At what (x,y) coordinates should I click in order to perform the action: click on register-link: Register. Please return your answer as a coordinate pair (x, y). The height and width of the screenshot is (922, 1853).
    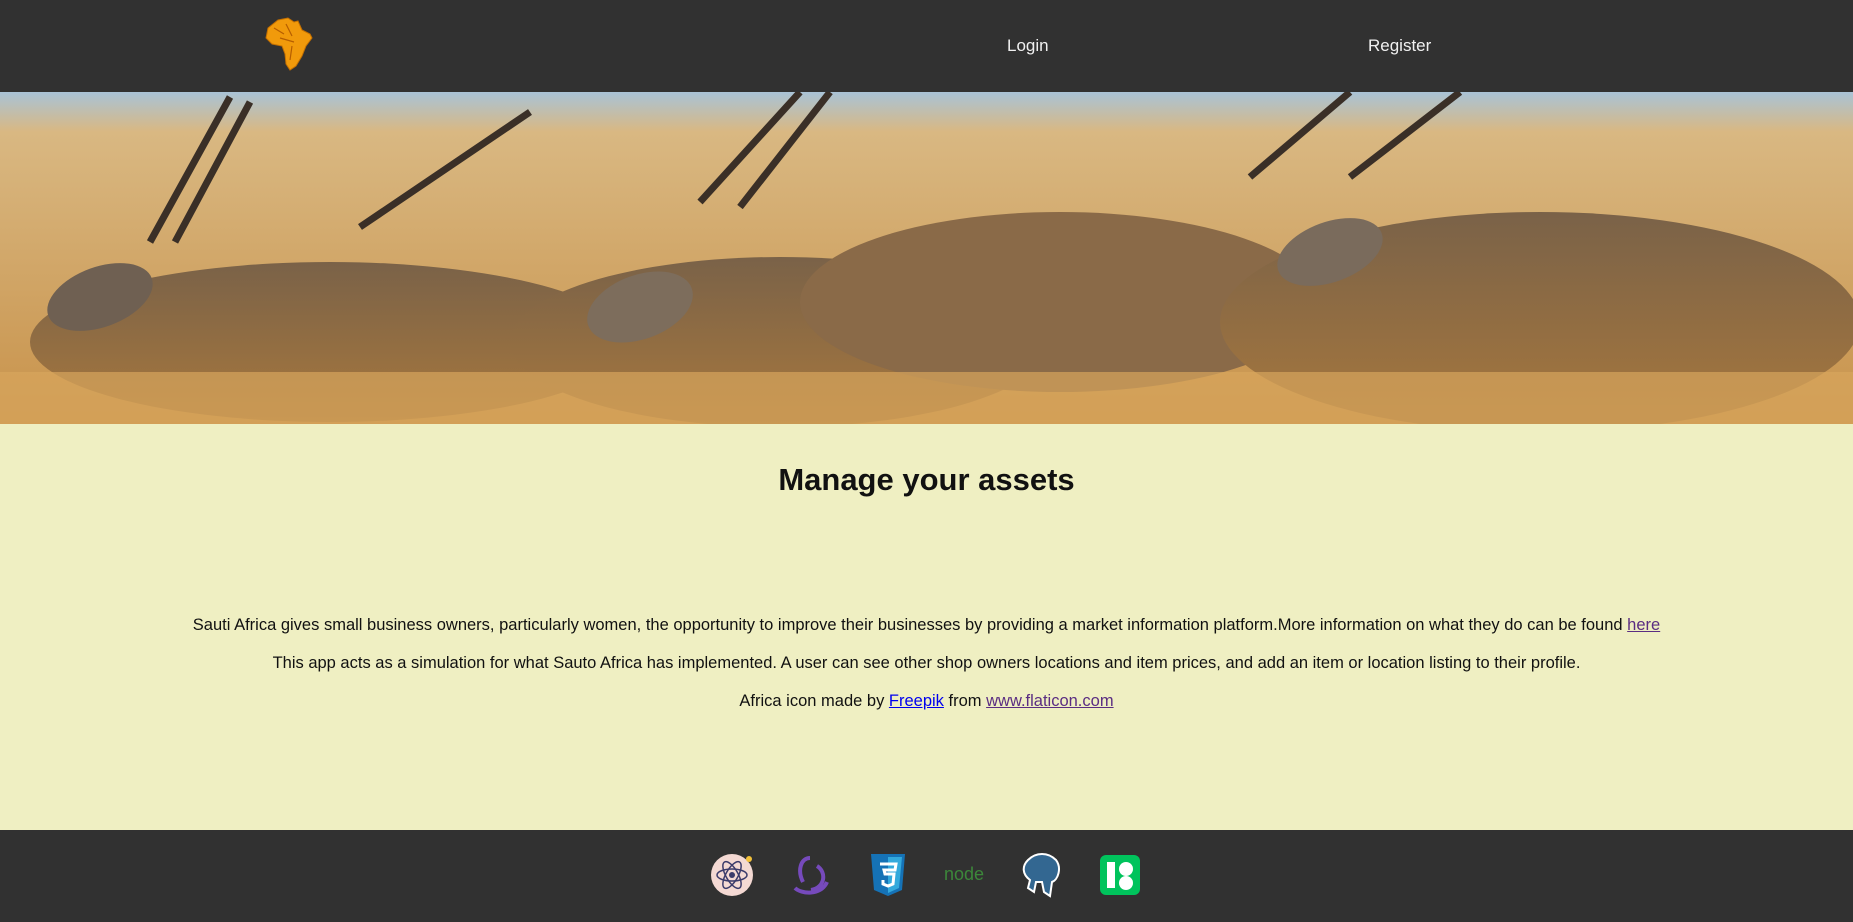
    Looking at the image, I should click on (1399, 46).